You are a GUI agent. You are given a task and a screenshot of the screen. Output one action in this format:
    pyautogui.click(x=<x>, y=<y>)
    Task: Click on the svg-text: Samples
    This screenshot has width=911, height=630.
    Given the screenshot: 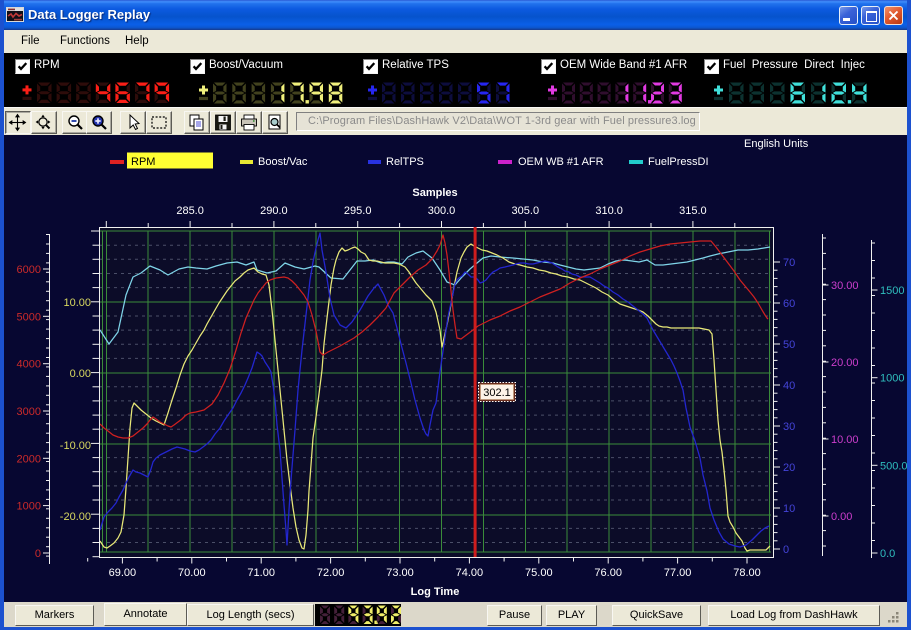 What is the action you would take?
    pyautogui.click(x=434, y=193)
    